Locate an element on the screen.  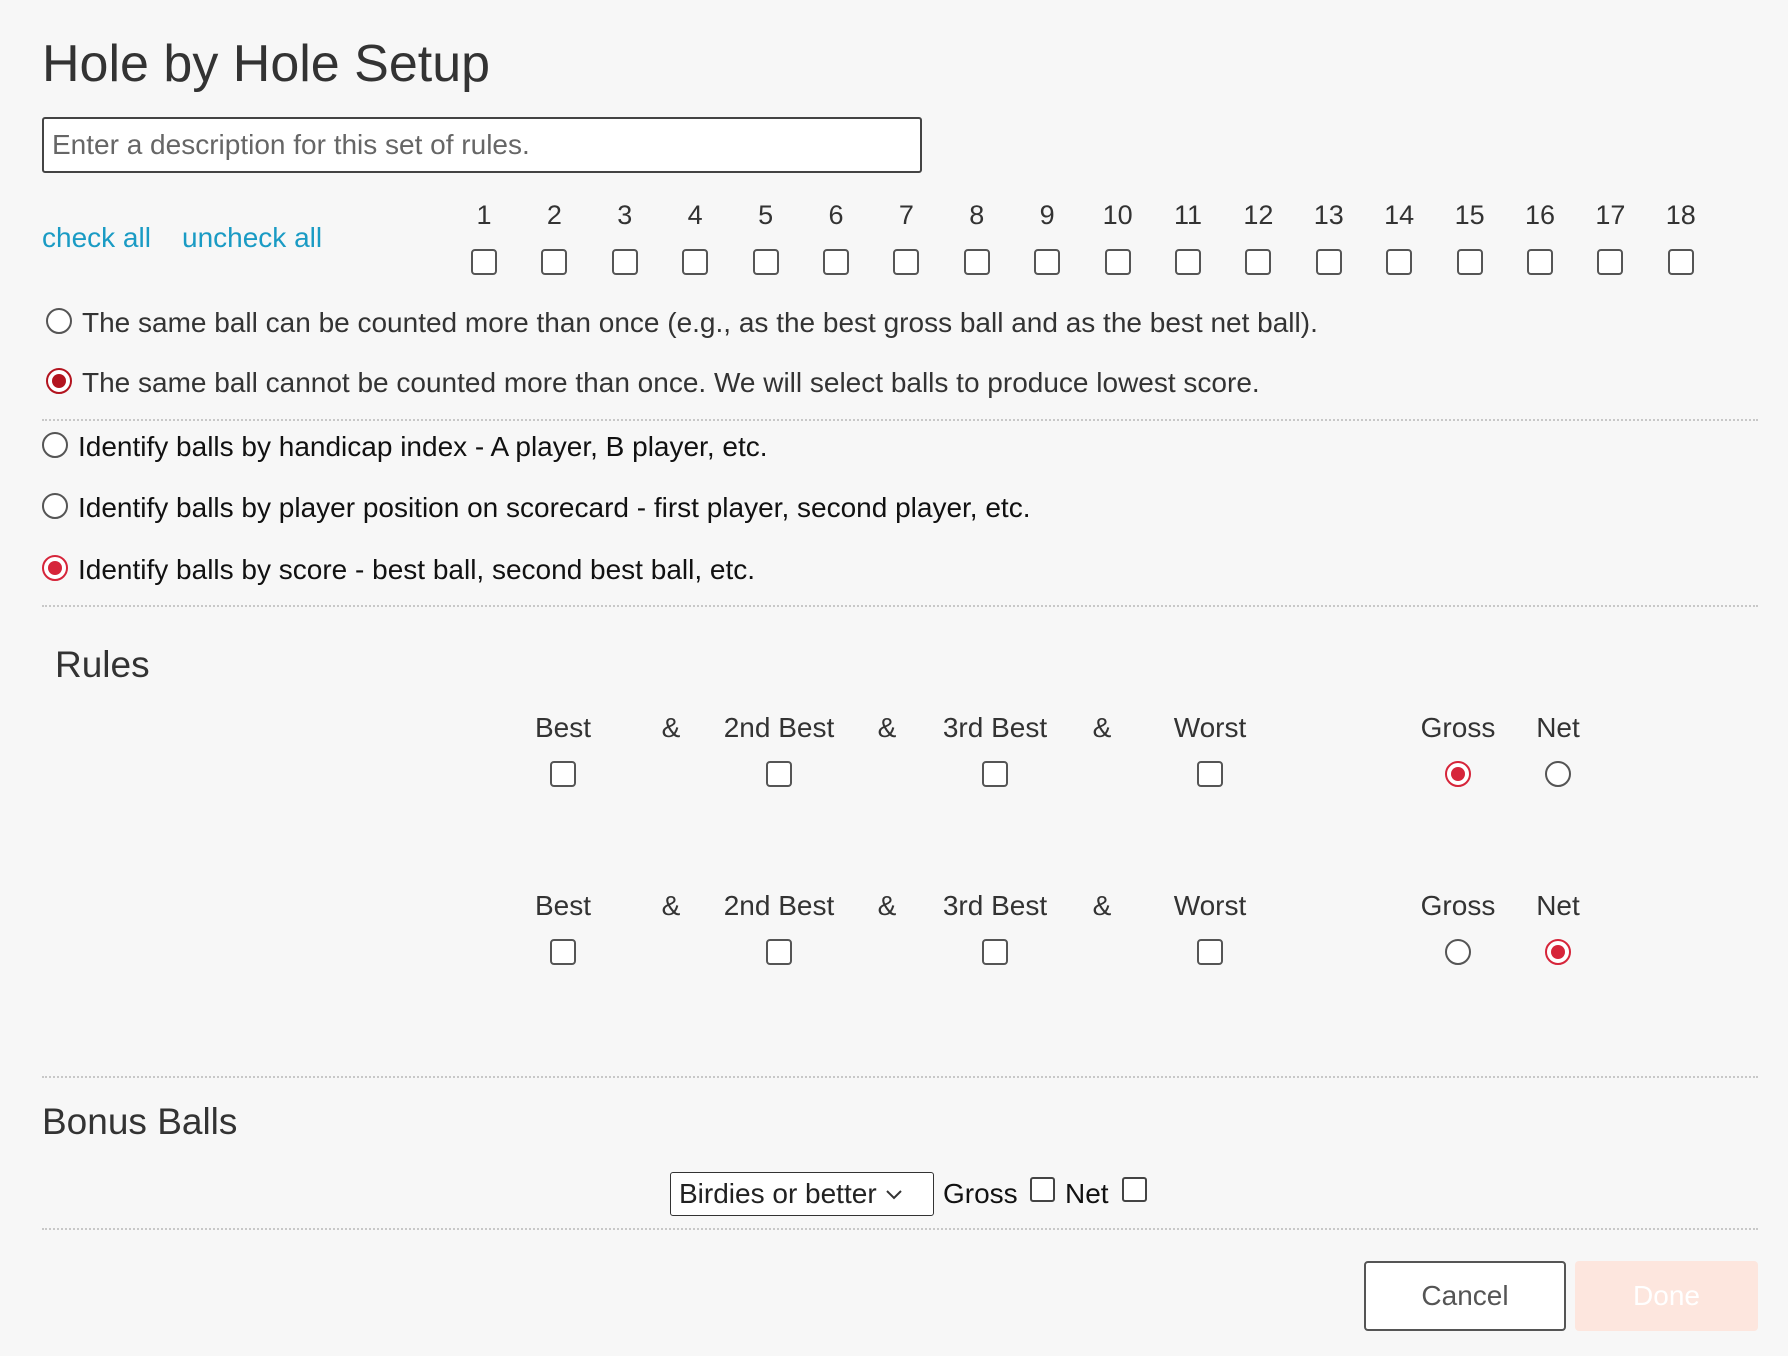
rules-heading: Rules is located at coordinates (102, 664).